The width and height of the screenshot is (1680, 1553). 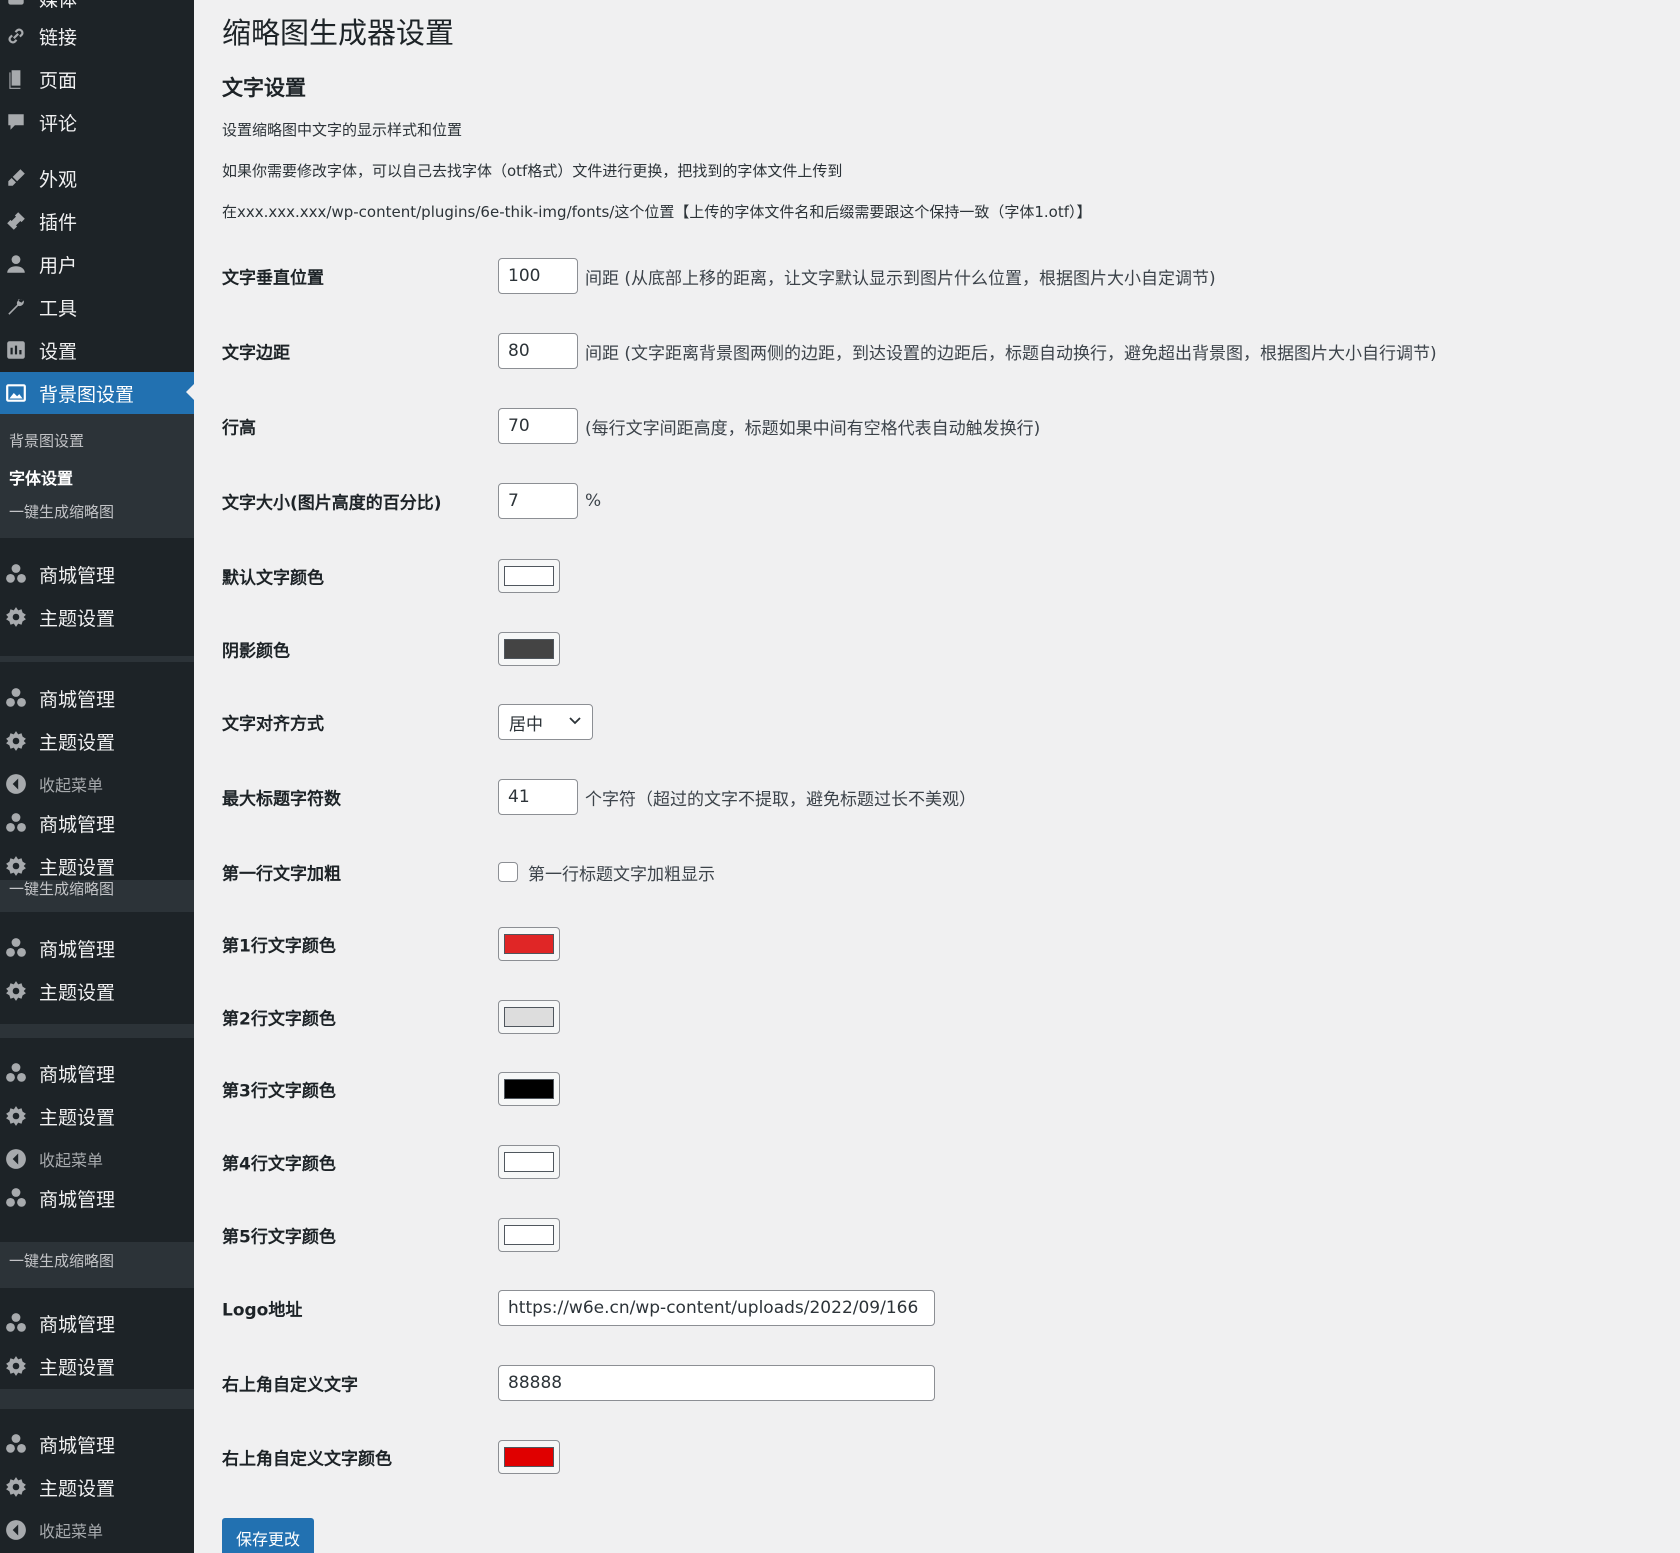 I want to click on field-label: 第2行文字颜色, so click(x=279, y=1019).